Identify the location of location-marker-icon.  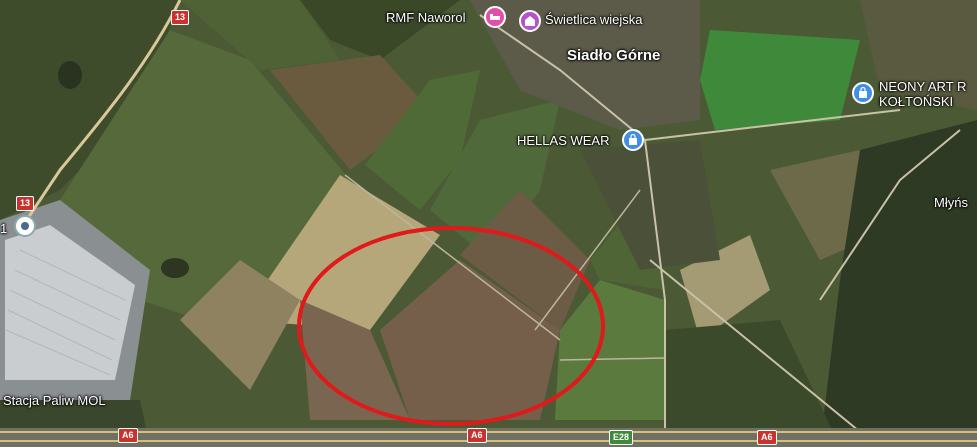
(25, 226).